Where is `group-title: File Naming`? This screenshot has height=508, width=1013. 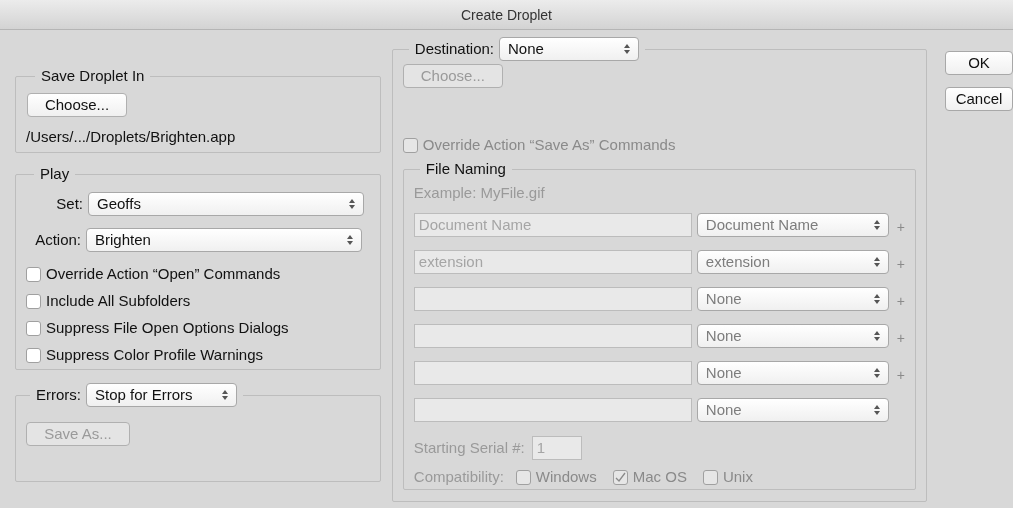 group-title: File Naming is located at coordinates (465, 168).